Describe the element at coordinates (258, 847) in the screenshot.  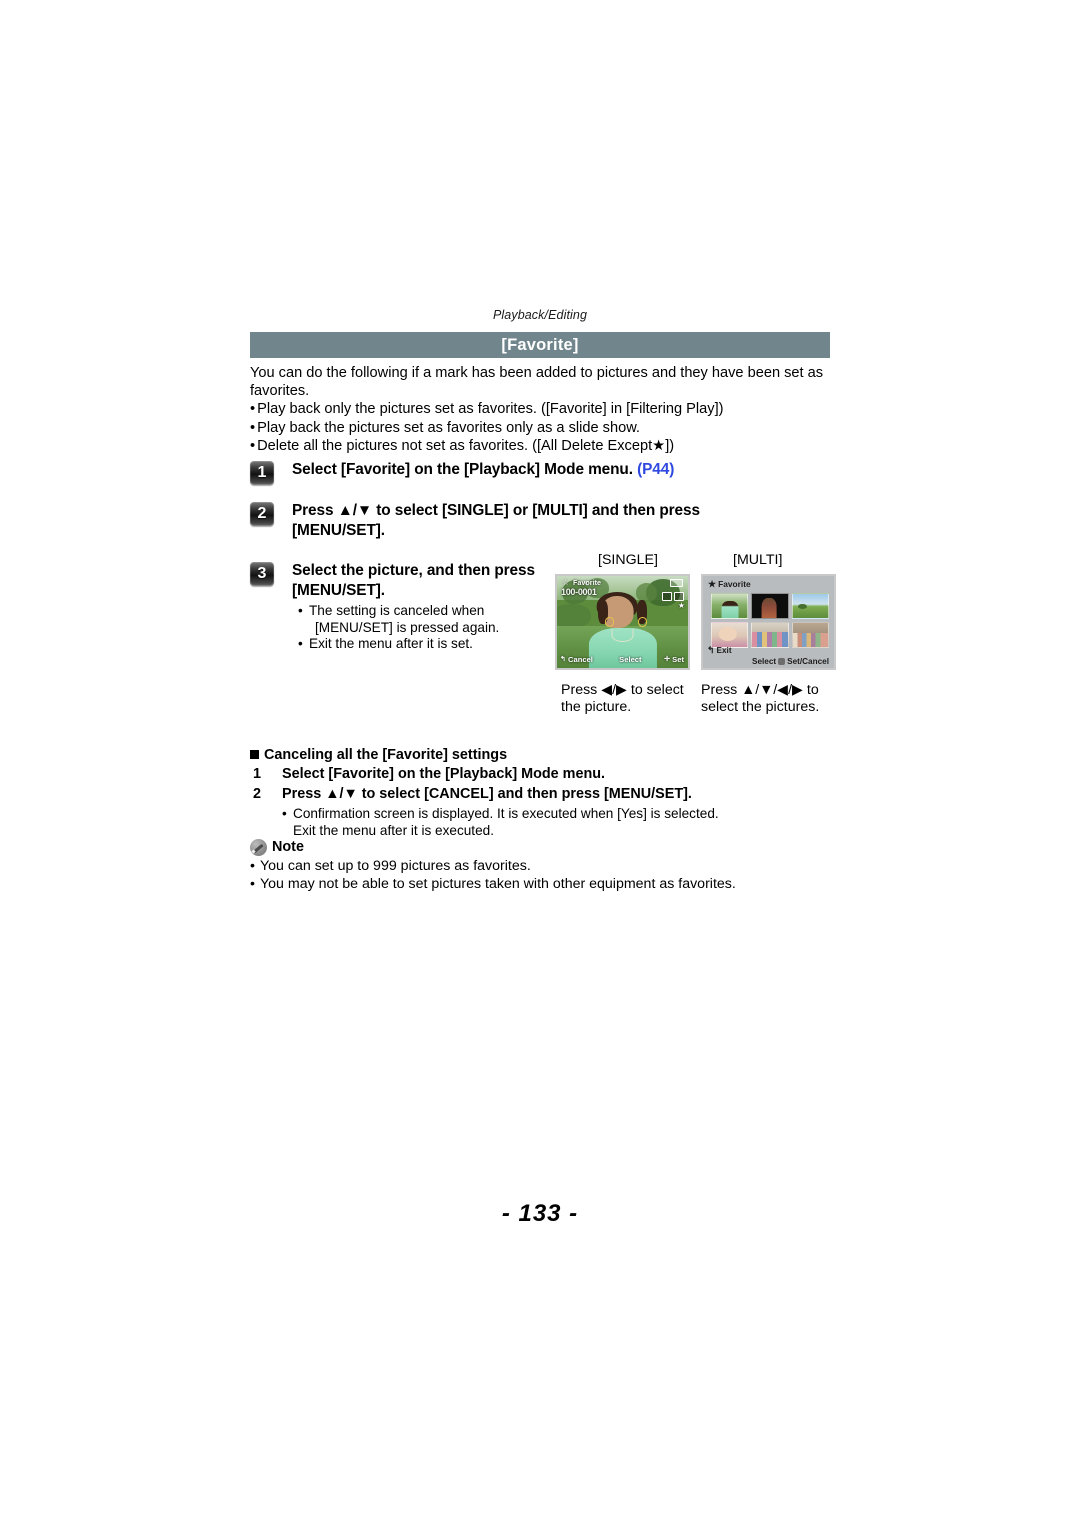
I see `pencil-icon` at that location.